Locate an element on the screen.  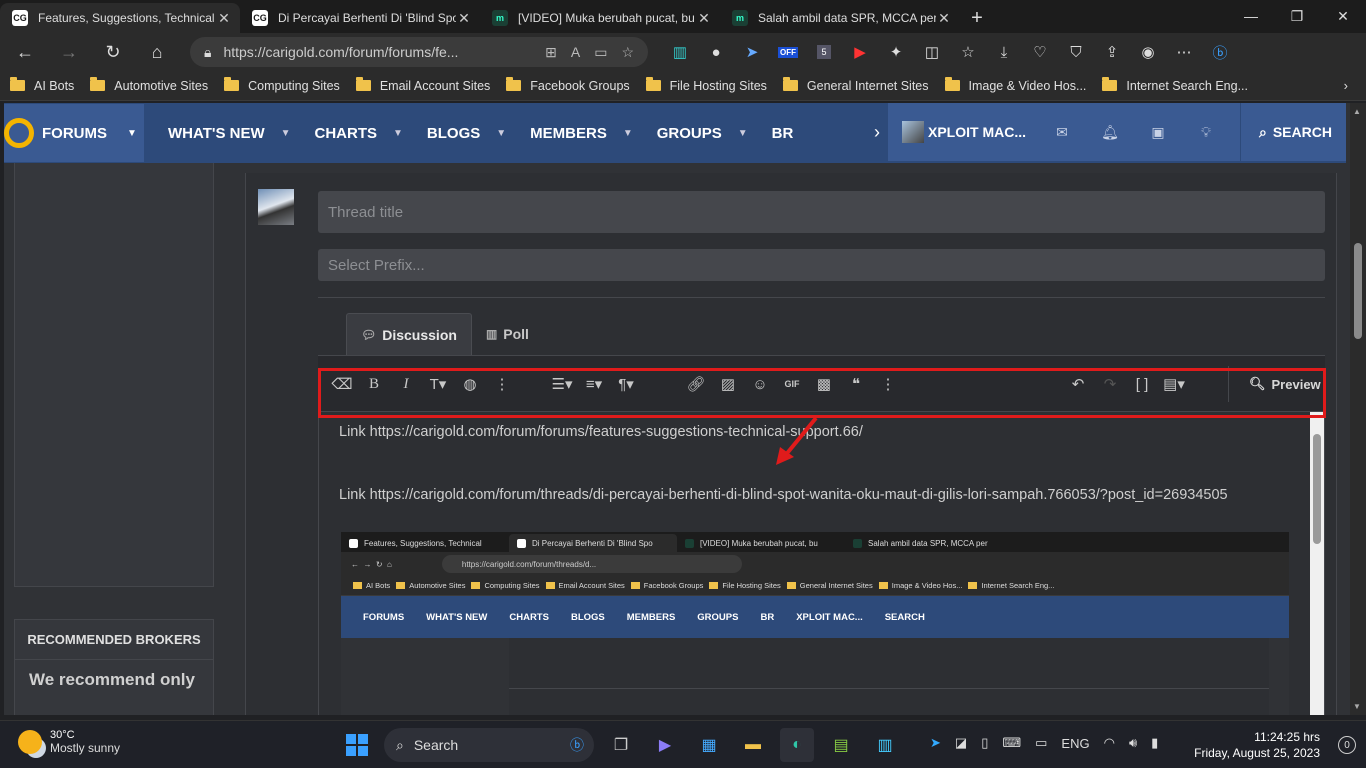
bing-copilot-icon: ⓑ is located at coordinates (1220, 52).